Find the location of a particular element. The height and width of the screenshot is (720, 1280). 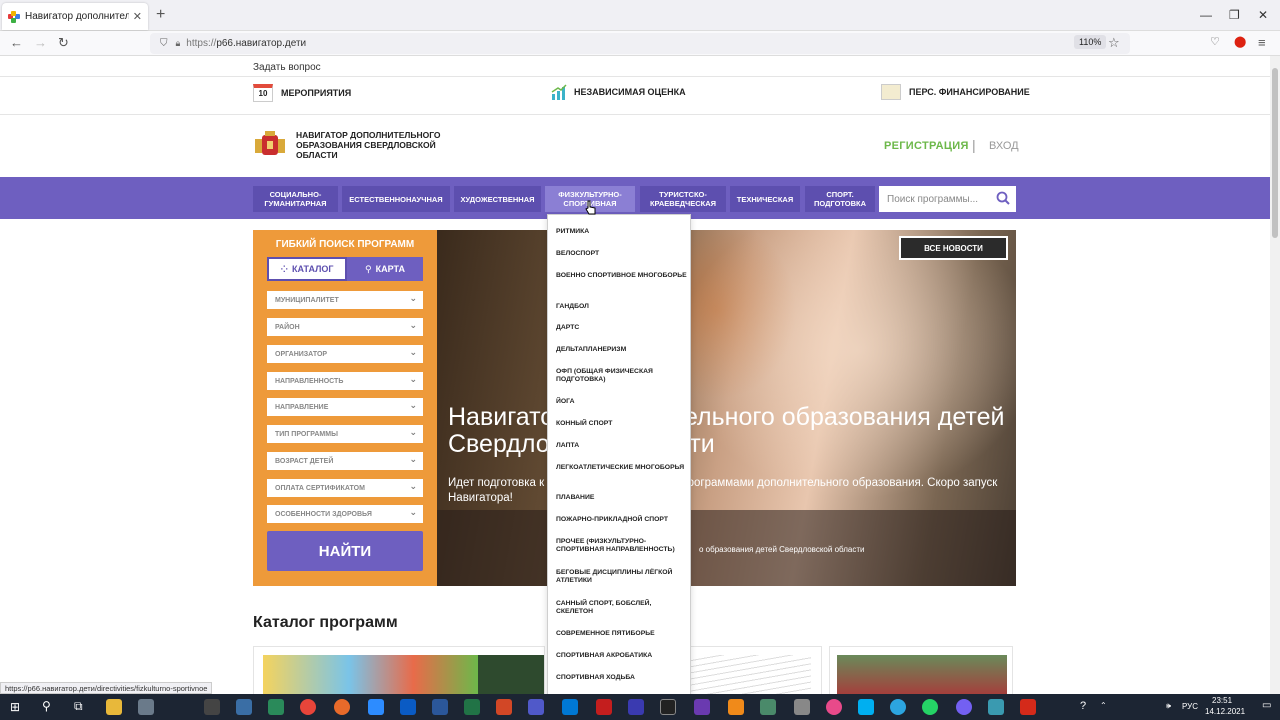

close-tab-icon: ✕ is located at coordinates (137, 16).